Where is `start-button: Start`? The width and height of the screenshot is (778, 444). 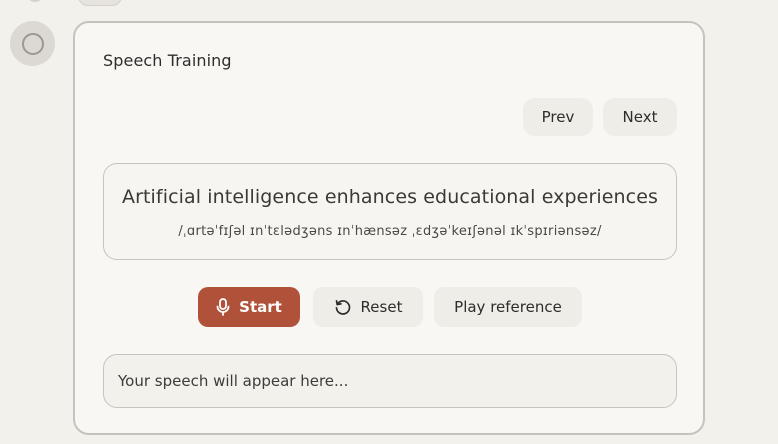
start-button: Start is located at coordinates (249, 307).